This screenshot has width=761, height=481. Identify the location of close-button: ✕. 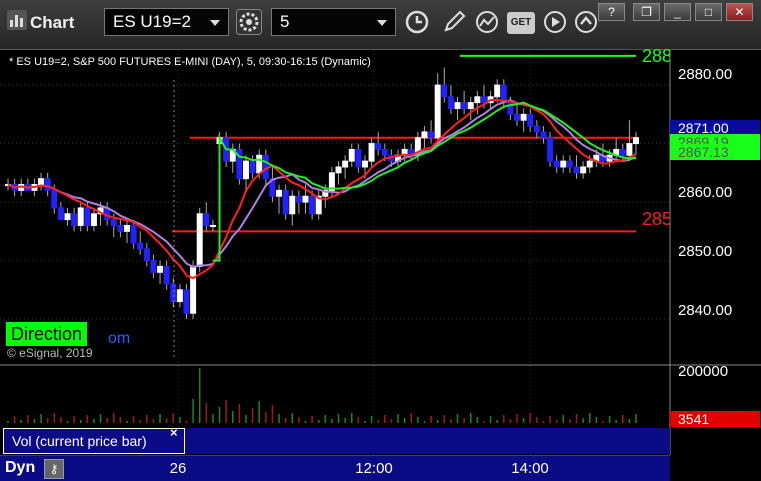
(739, 12).